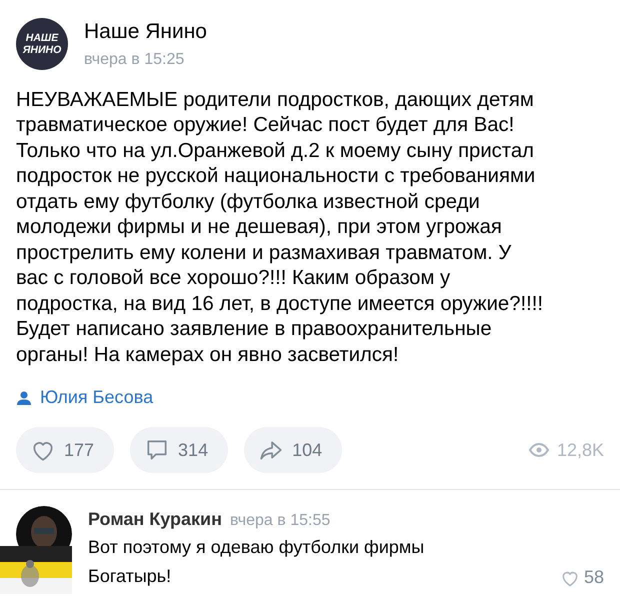 This screenshot has width=620, height=600. Describe the element at coordinates (257, 562) in the screenshot. I see `comment-text: Вот поэтому я одеваю футболки фирмы Богатырь!` at that location.